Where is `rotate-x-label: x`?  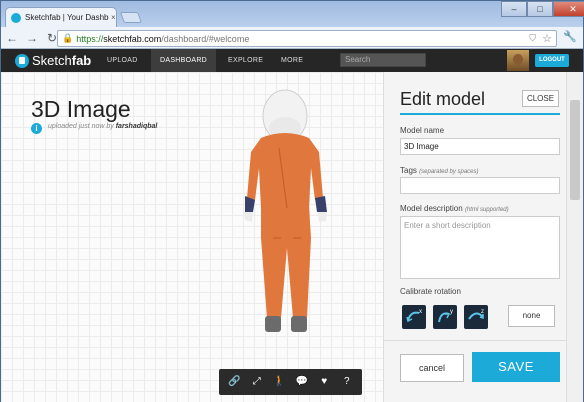
rotate-x-label: x is located at coordinates (420, 312).